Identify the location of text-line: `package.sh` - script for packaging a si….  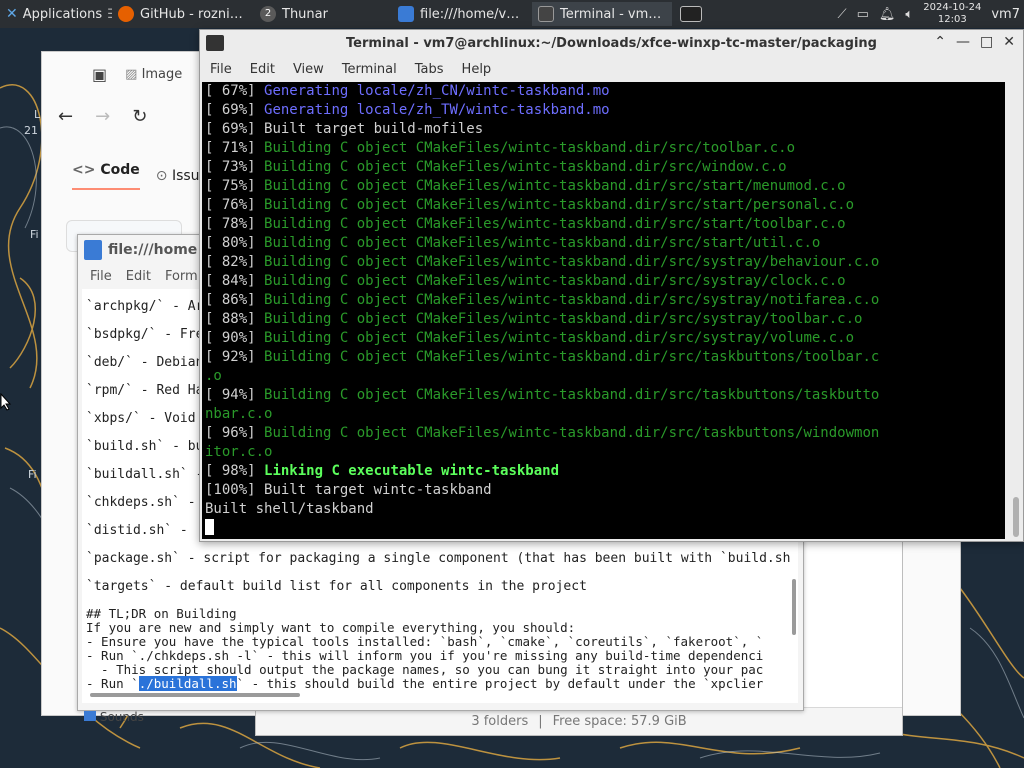
(438, 558).